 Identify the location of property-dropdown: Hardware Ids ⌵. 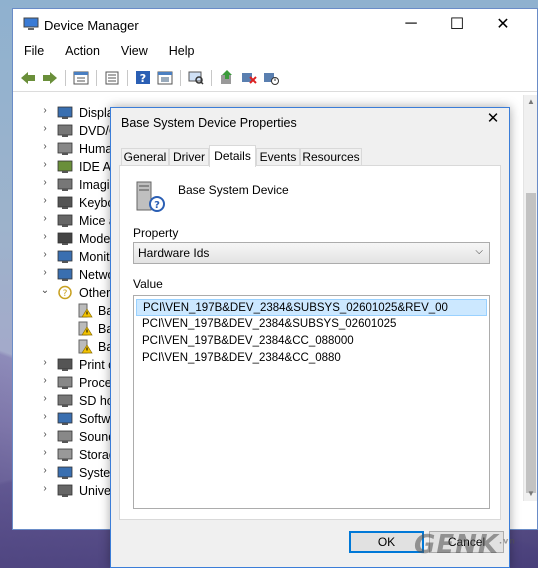
(311, 253).